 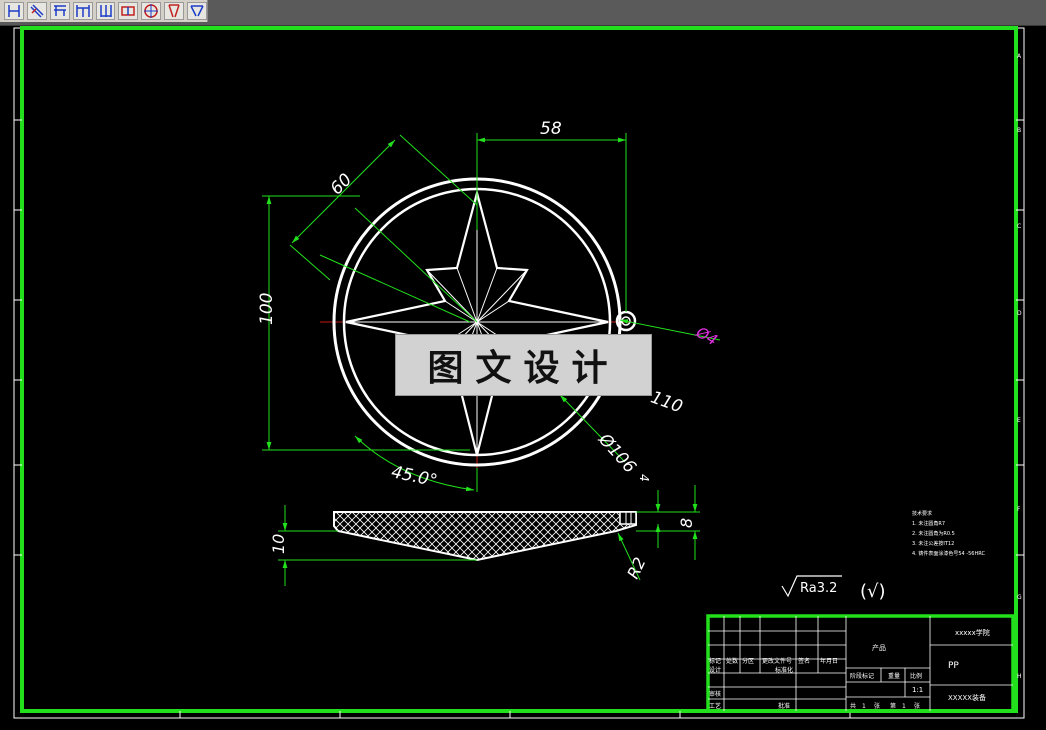 What do you see at coordinates (933, 543) in the screenshot?
I see `notes-item: 3. 未注公差按IT12` at bounding box center [933, 543].